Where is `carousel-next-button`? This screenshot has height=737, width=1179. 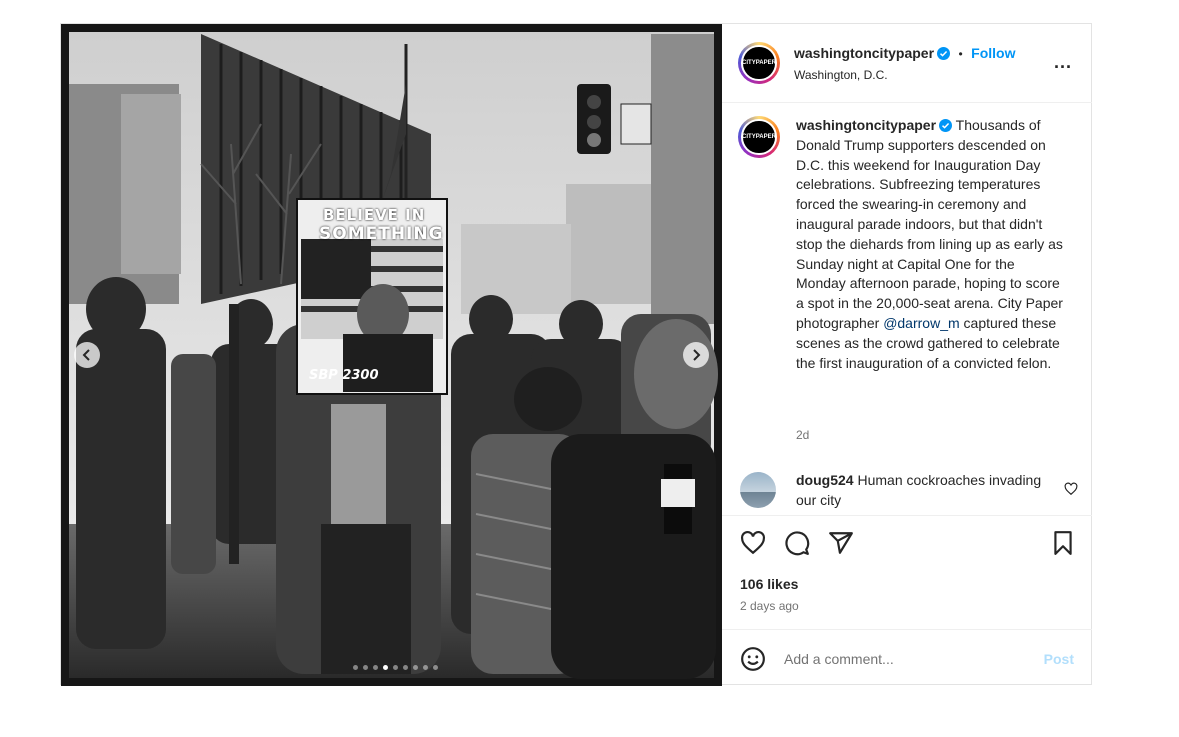
carousel-next-button is located at coordinates (696, 355).